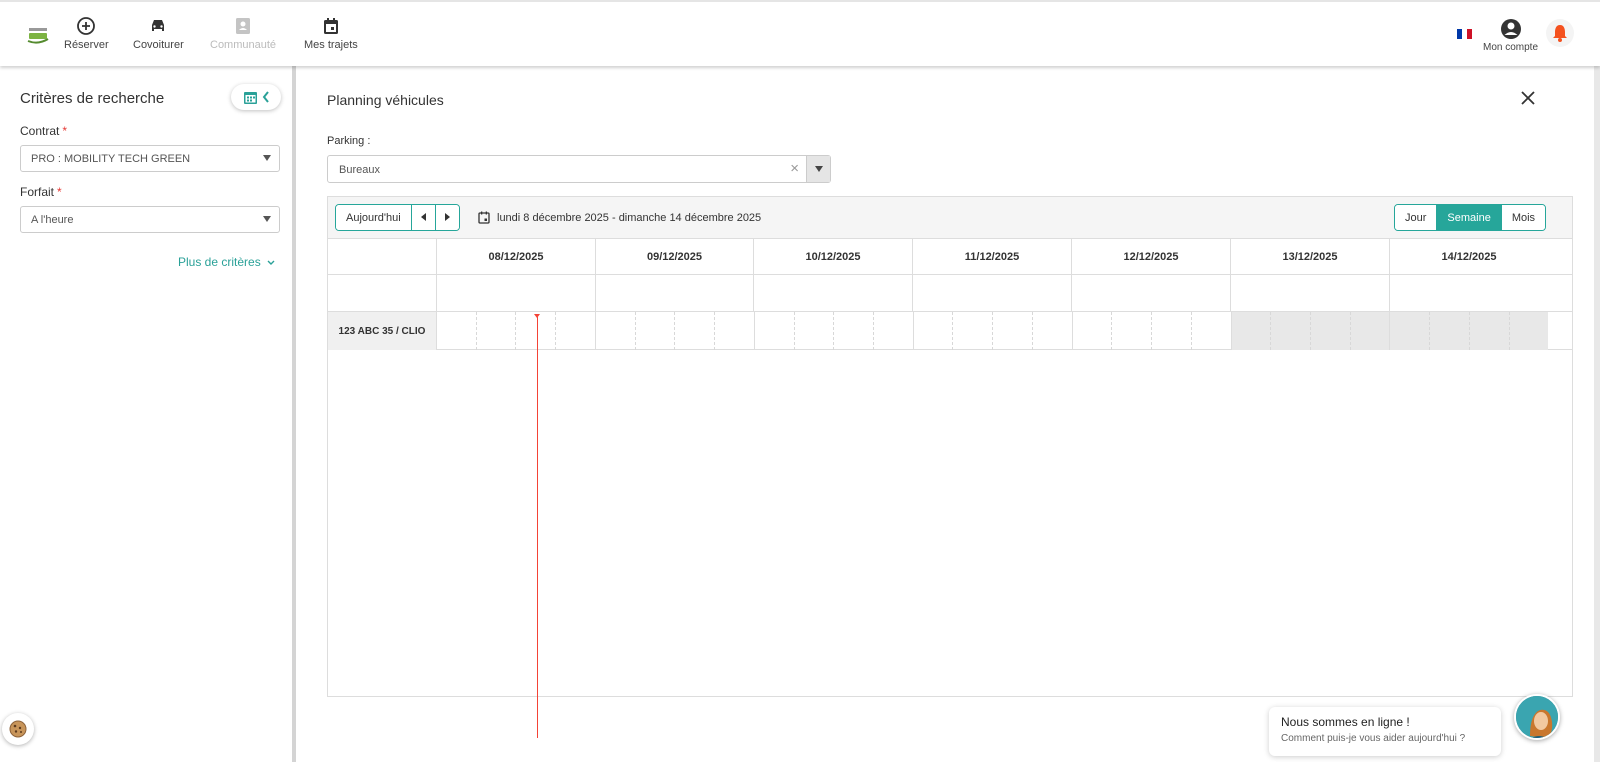 The height and width of the screenshot is (762, 1600). What do you see at coordinates (579, 169) in the screenshot?
I see `parking-select: Bureaux ×` at bounding box center [579, 169].